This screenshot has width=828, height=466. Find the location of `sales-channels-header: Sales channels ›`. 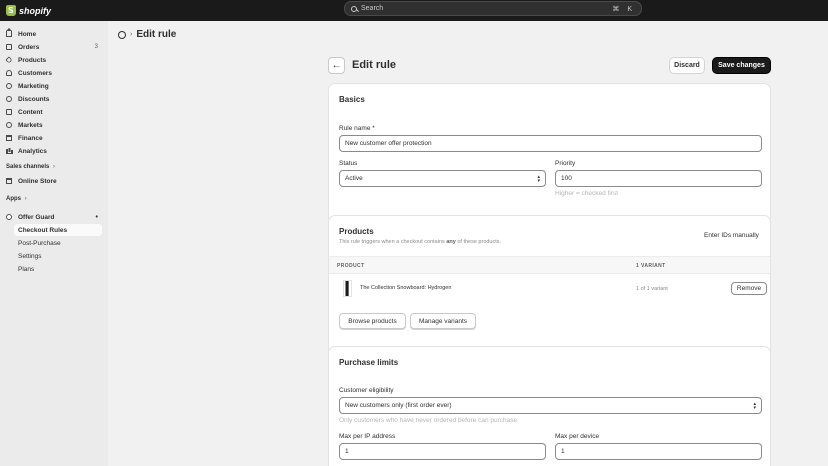

sales-channels-header: Sales channels › is located at coordinates (30, 167).